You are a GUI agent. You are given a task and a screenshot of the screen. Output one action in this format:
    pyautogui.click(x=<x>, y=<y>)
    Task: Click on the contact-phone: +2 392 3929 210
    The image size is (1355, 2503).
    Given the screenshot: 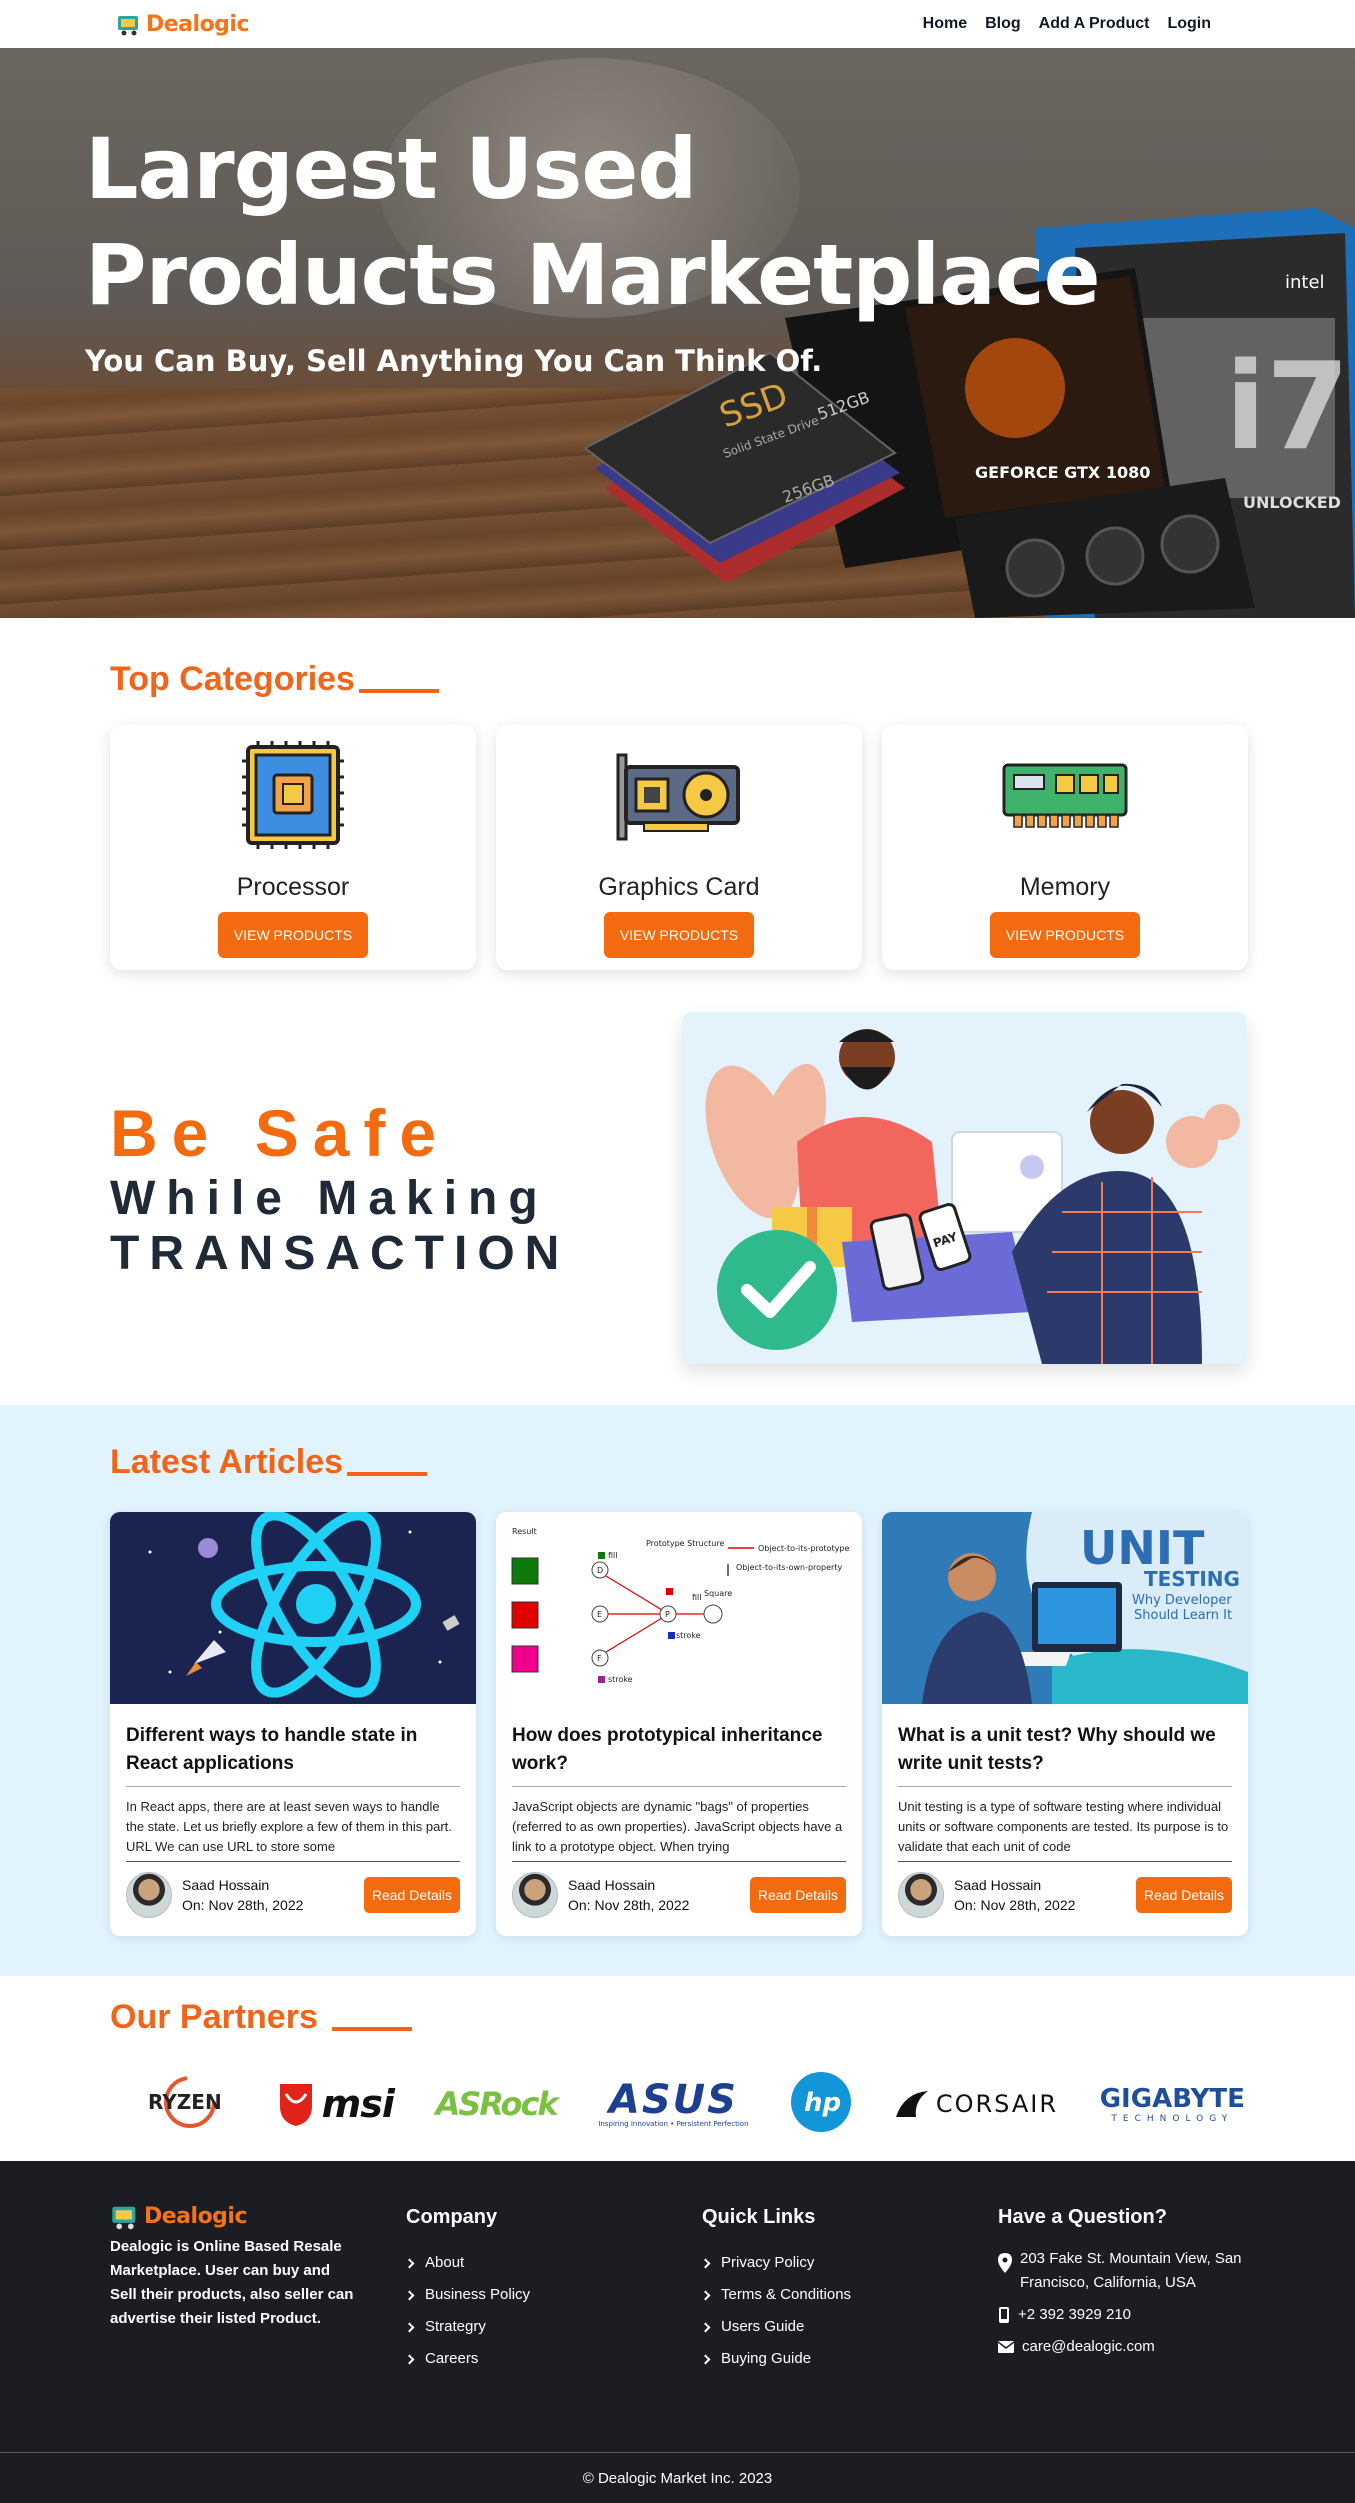 What is the action you would take?
    pyautogui.click(x=1148, y=2315)
    